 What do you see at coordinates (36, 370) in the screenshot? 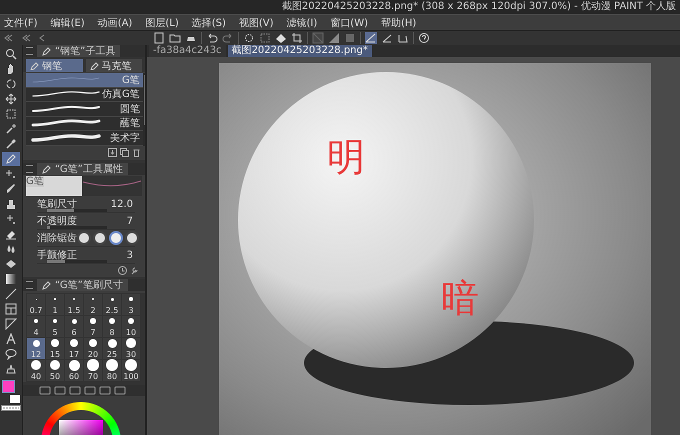
I see `brush-size-option: 40` at bounding box center [36, 370].